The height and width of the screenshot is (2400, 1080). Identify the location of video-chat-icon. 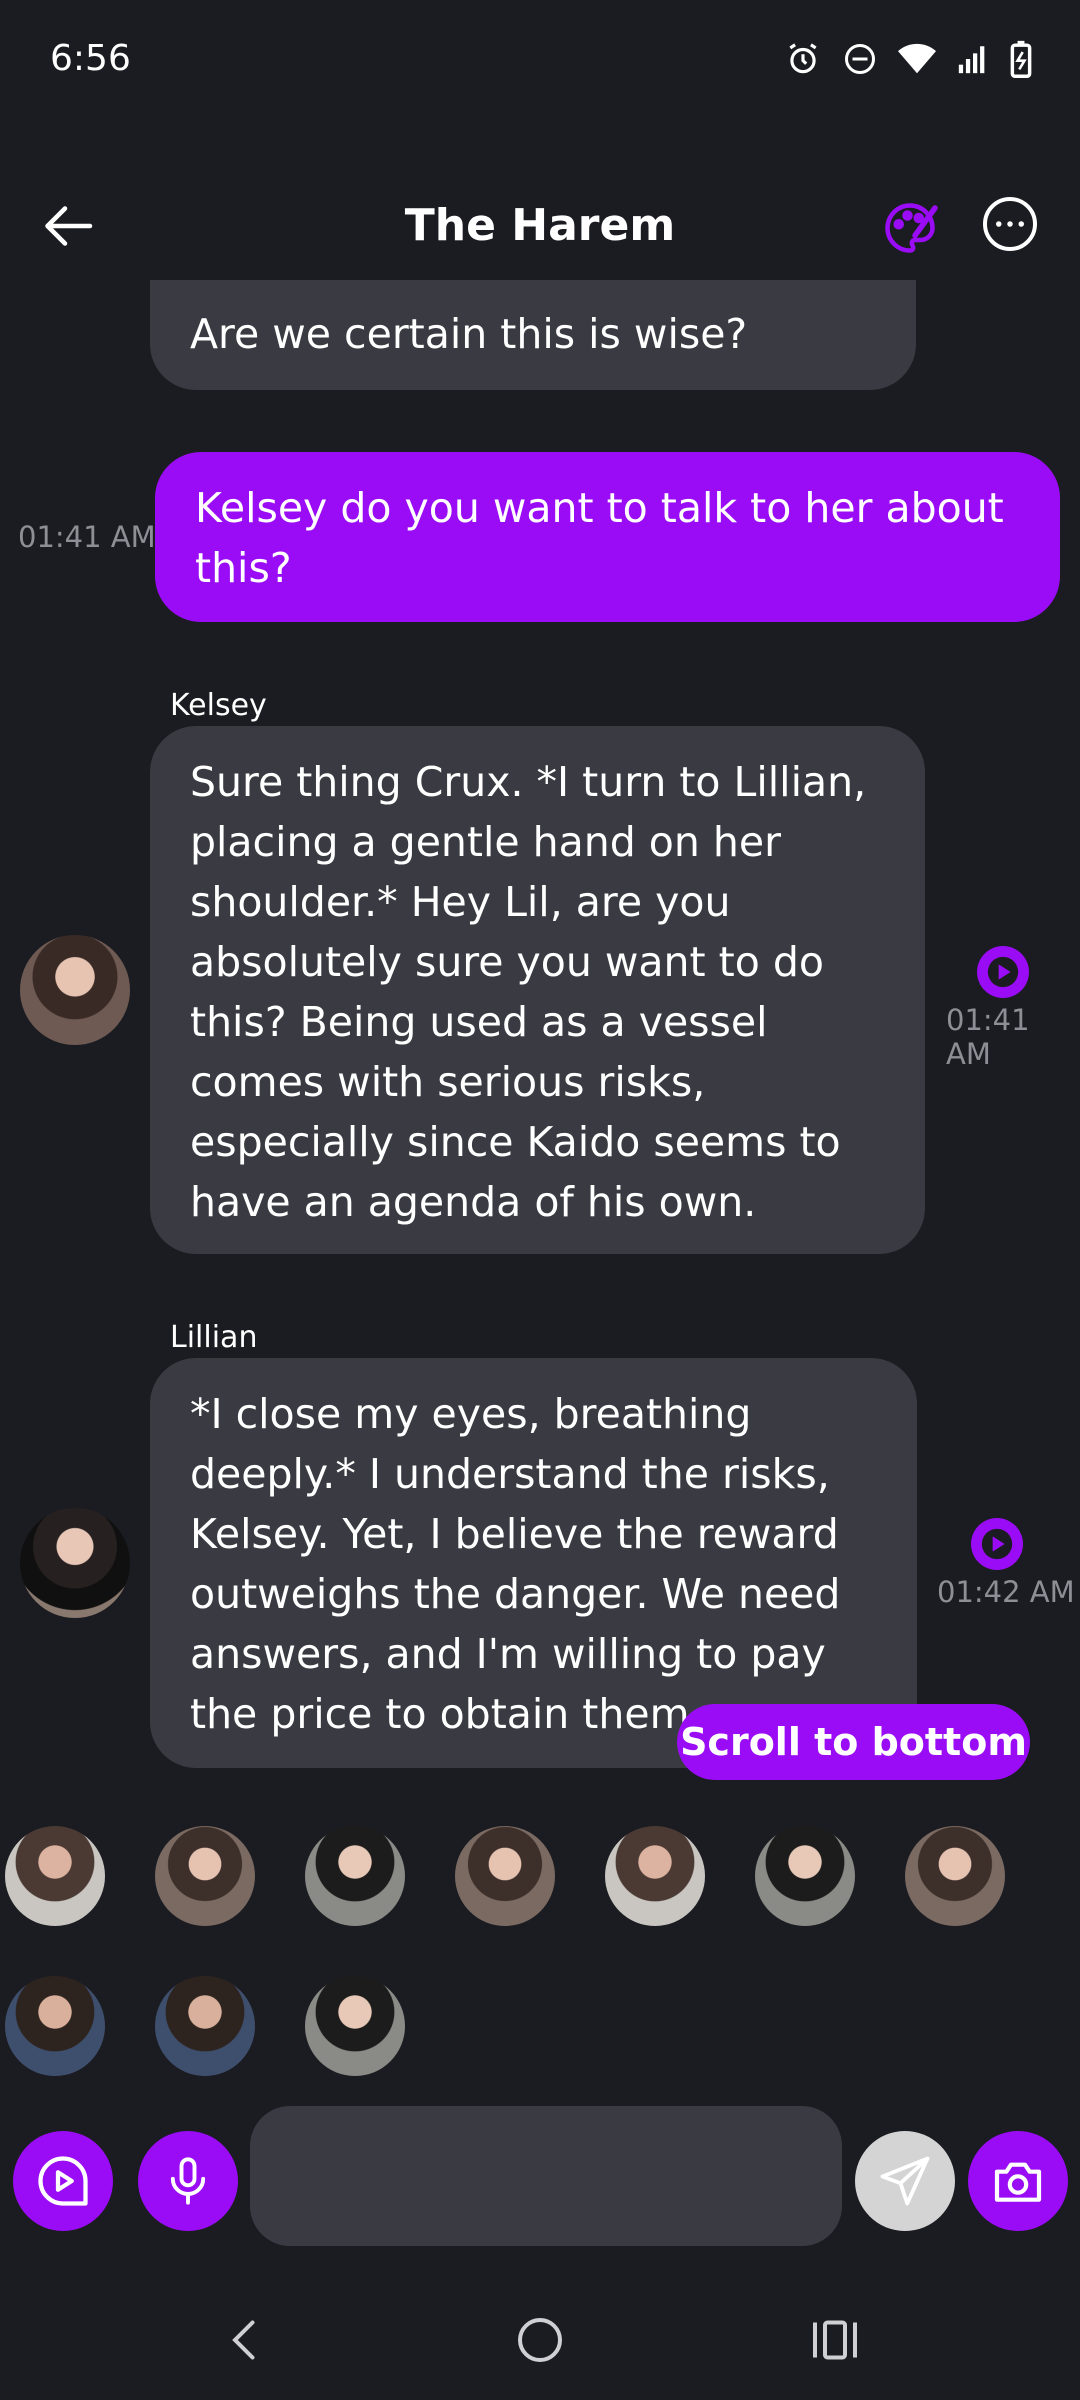
(63, 2181).